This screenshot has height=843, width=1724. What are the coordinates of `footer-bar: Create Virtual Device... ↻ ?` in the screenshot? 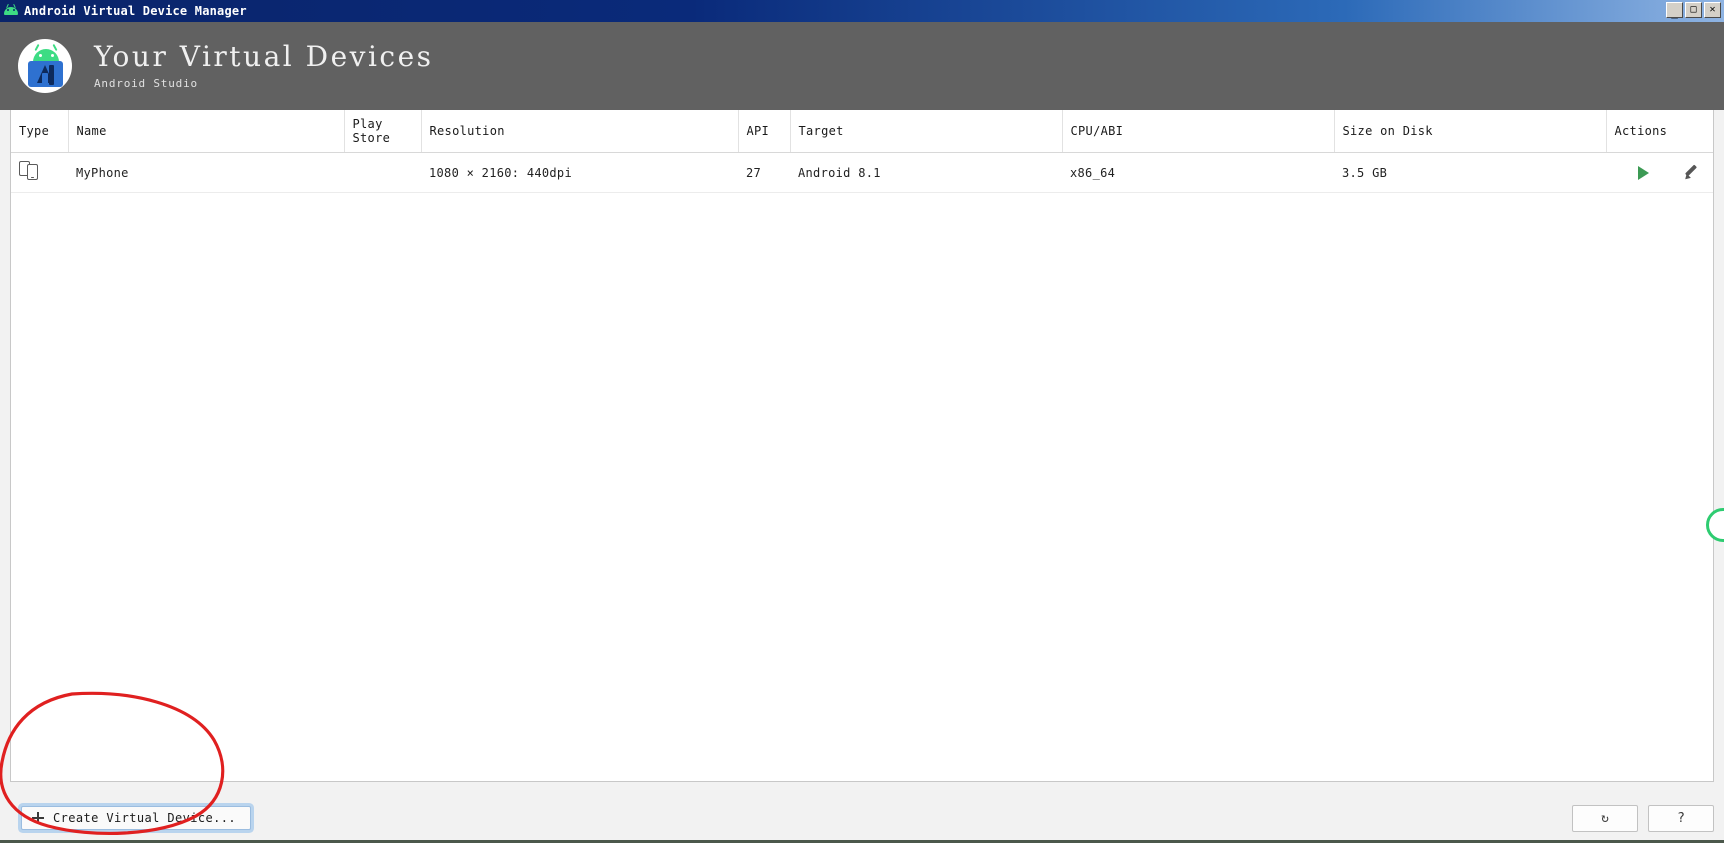 It's located at (862, 823).